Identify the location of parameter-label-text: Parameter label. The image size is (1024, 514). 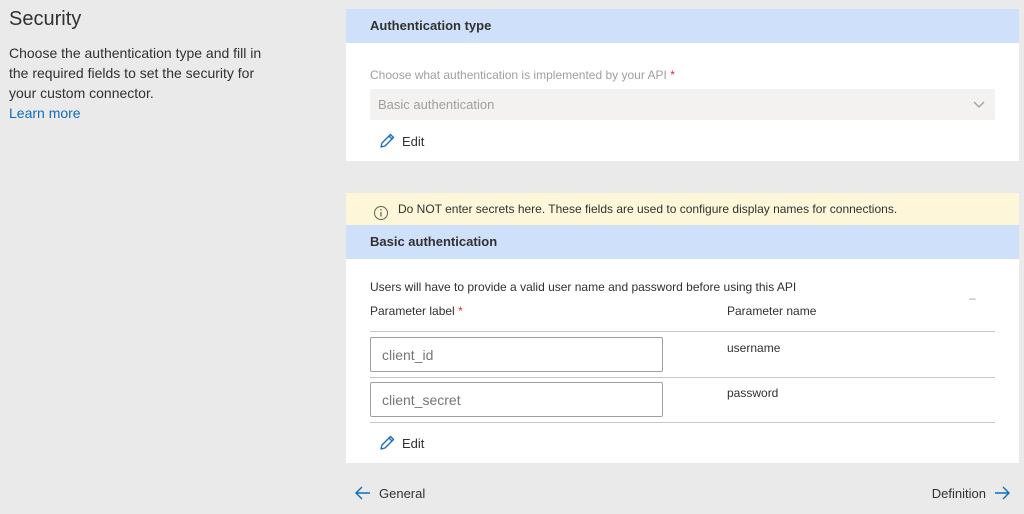
(412, 311).